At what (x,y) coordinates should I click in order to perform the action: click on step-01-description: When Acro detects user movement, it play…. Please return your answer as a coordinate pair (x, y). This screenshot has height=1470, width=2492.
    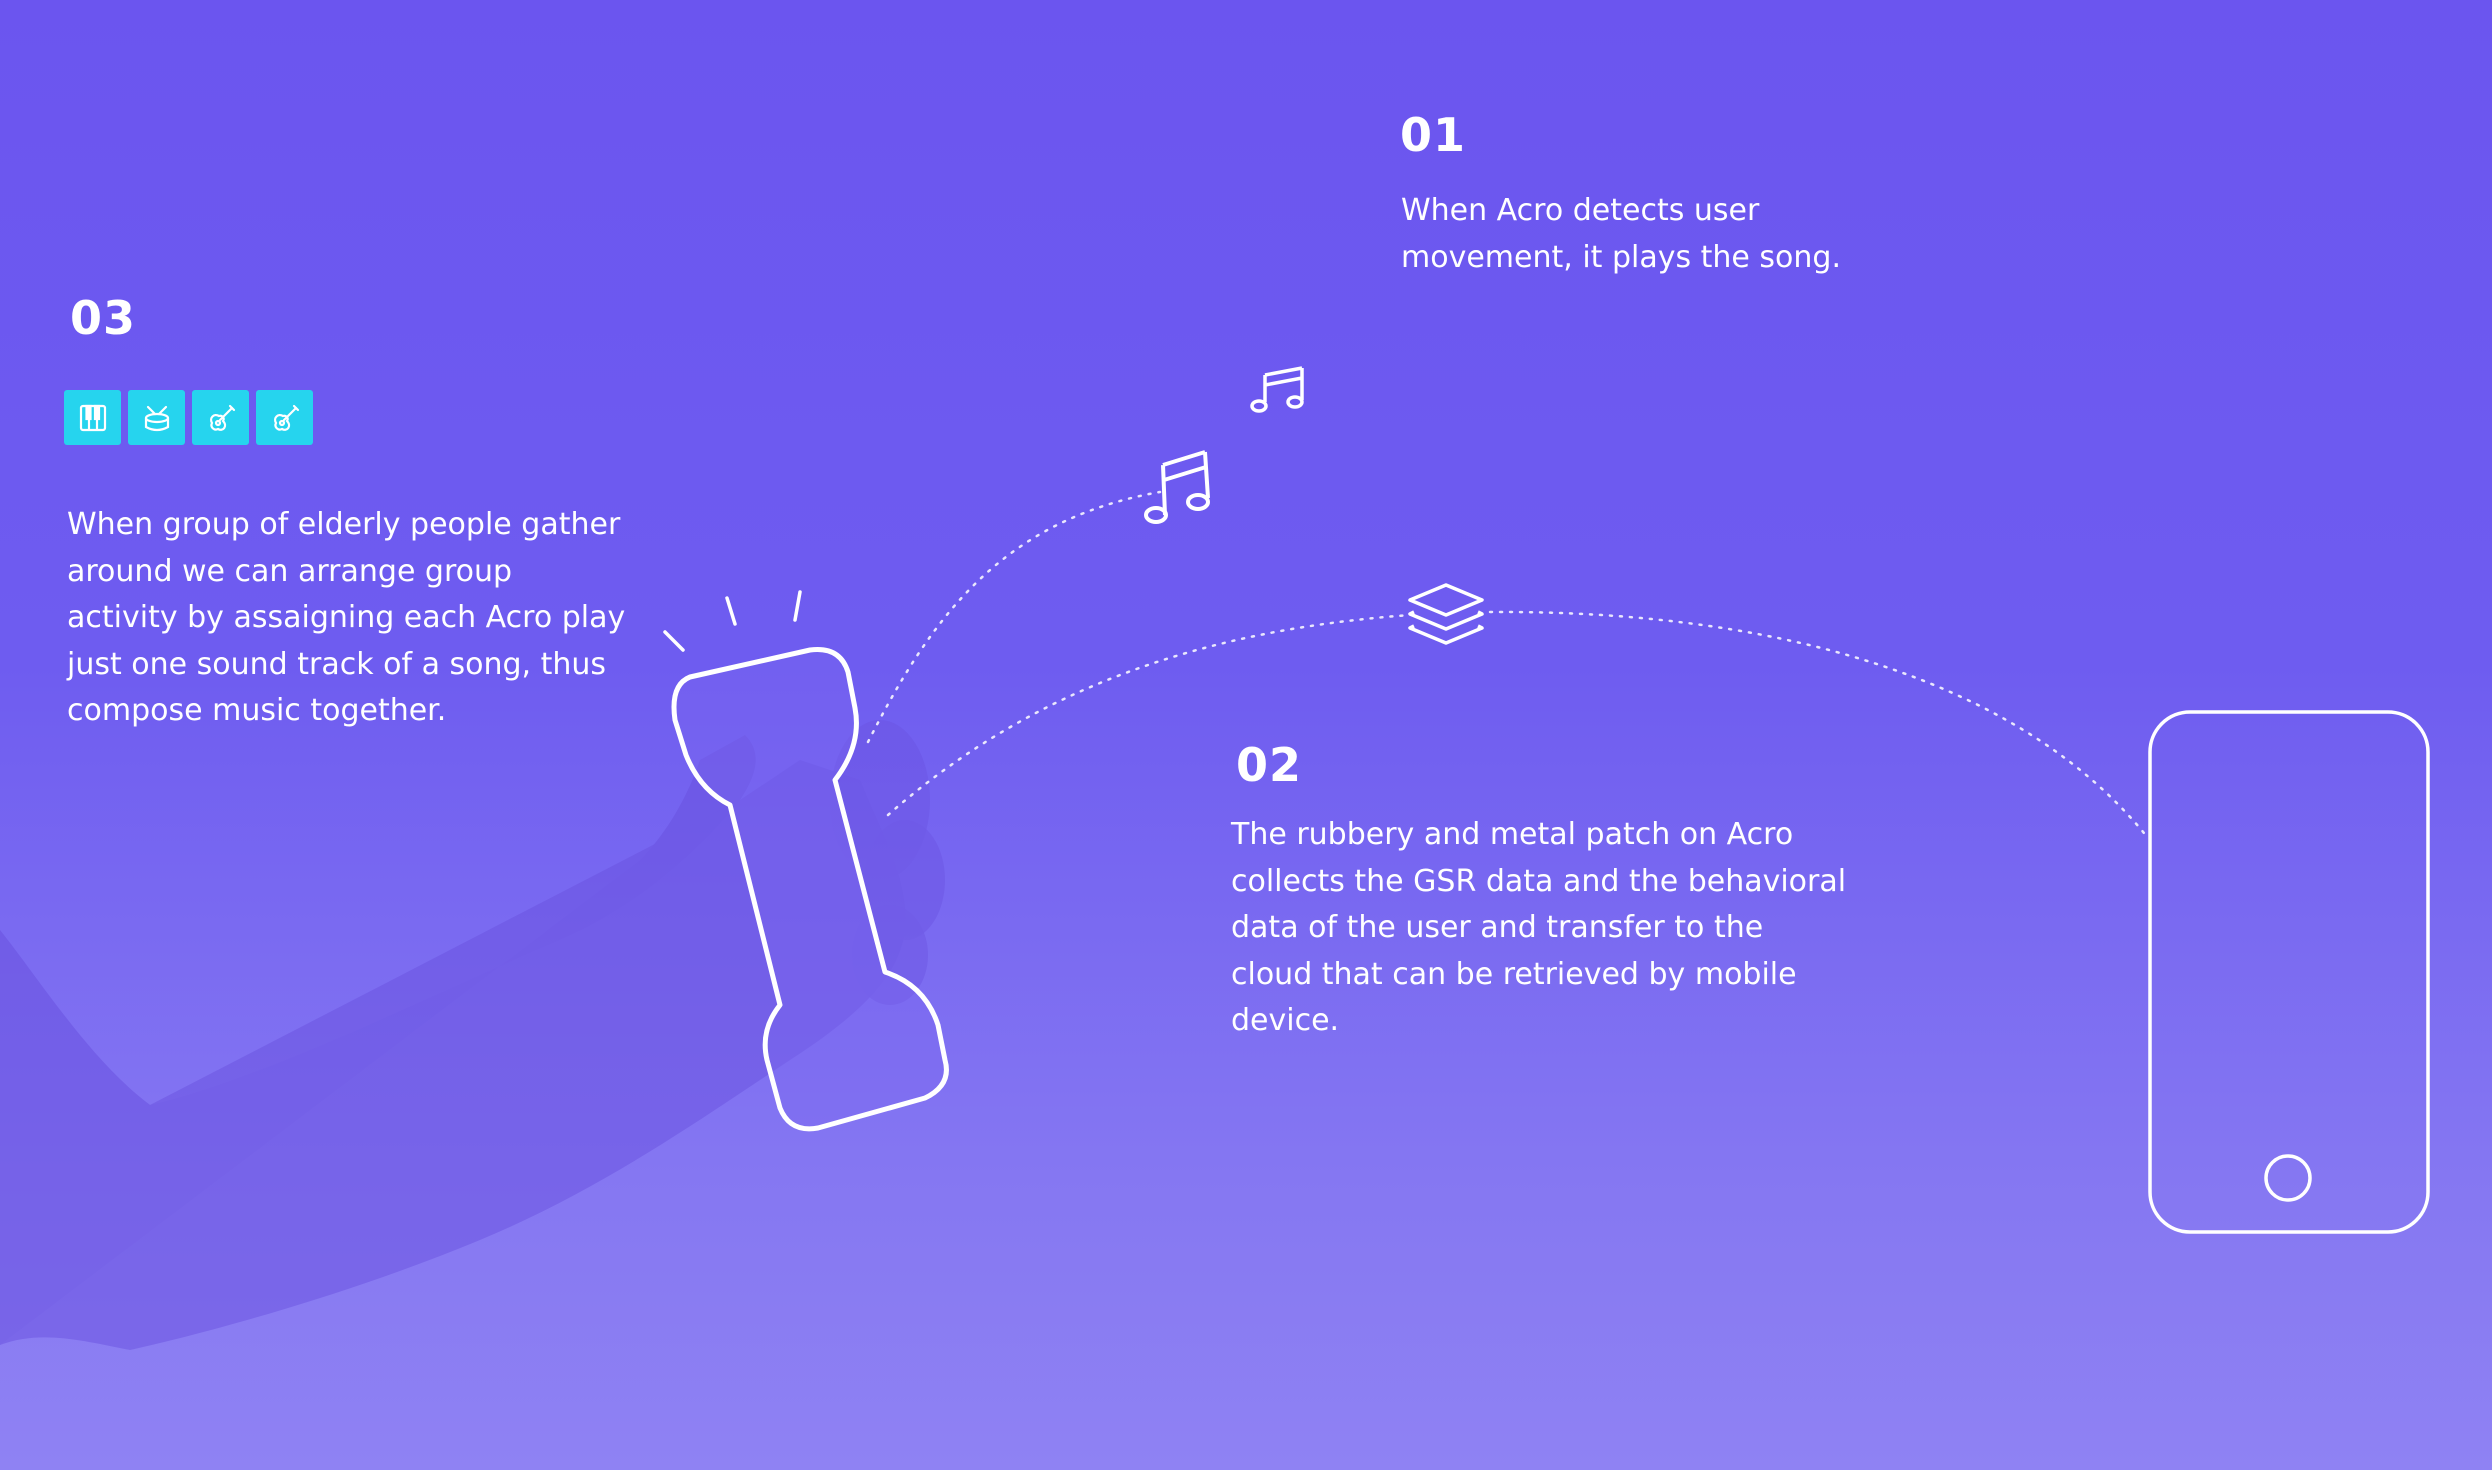
    Looking at the image, I should click on (1621, 234).